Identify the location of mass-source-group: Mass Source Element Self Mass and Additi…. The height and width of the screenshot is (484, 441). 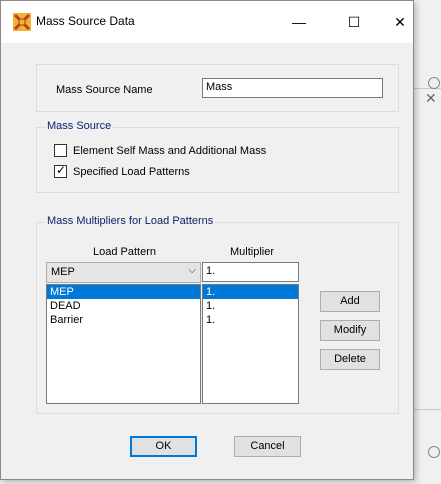
(217, 156).